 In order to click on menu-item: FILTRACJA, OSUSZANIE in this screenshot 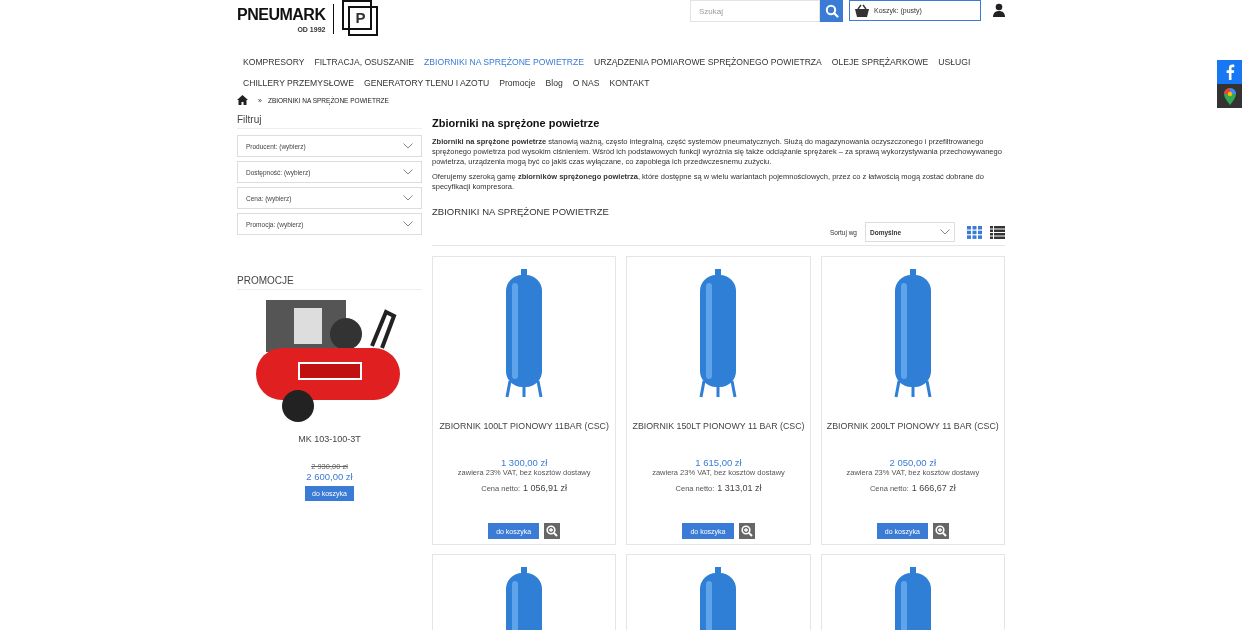, I will do `click(369, 62)`.